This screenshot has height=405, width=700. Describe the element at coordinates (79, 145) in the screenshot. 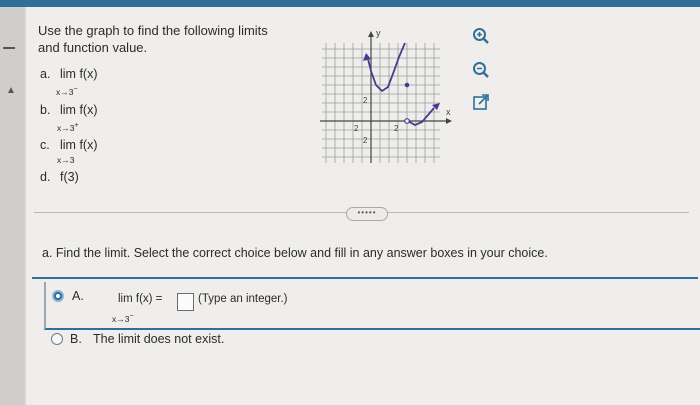

I see `part-c-expr: lim f(x)` at that location.